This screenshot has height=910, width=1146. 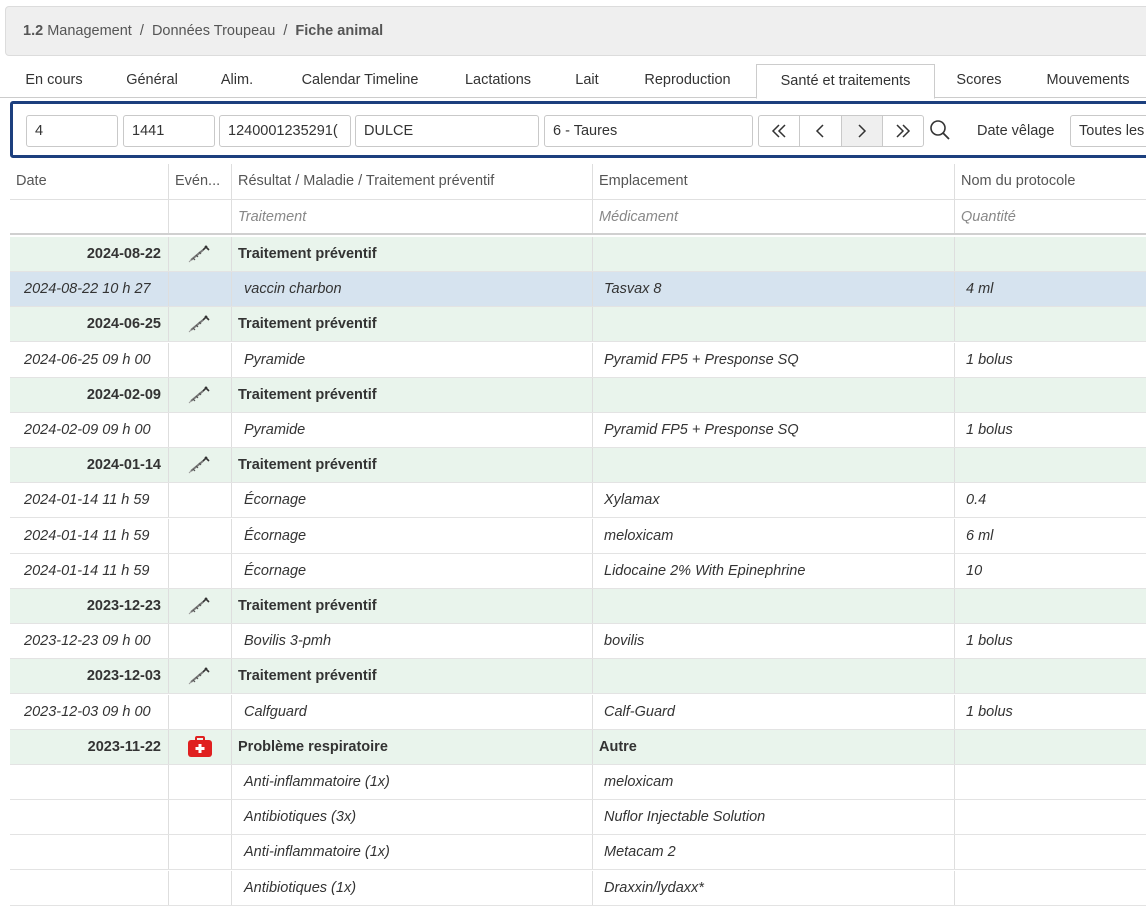 What do you see at coordinates (979, 80) in the screenshot?
I see `tab-scores: Scores` at bounding box center [979, 80].